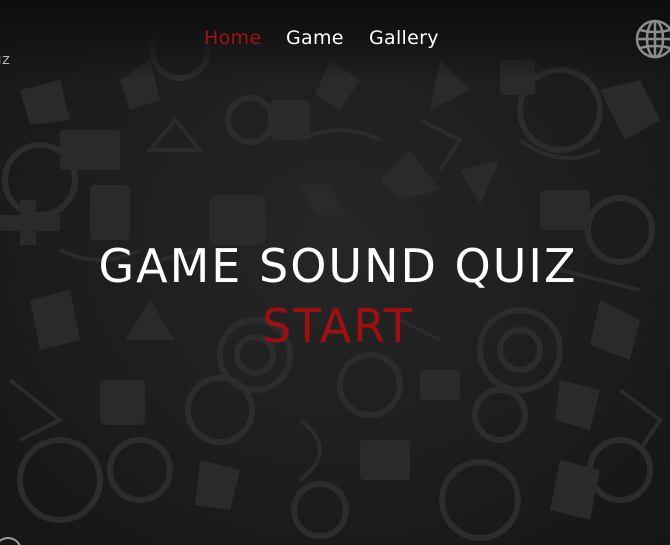 The image size is (670, 545). I want to click on nav-gallery-link: Gallery, so click(404, 38).